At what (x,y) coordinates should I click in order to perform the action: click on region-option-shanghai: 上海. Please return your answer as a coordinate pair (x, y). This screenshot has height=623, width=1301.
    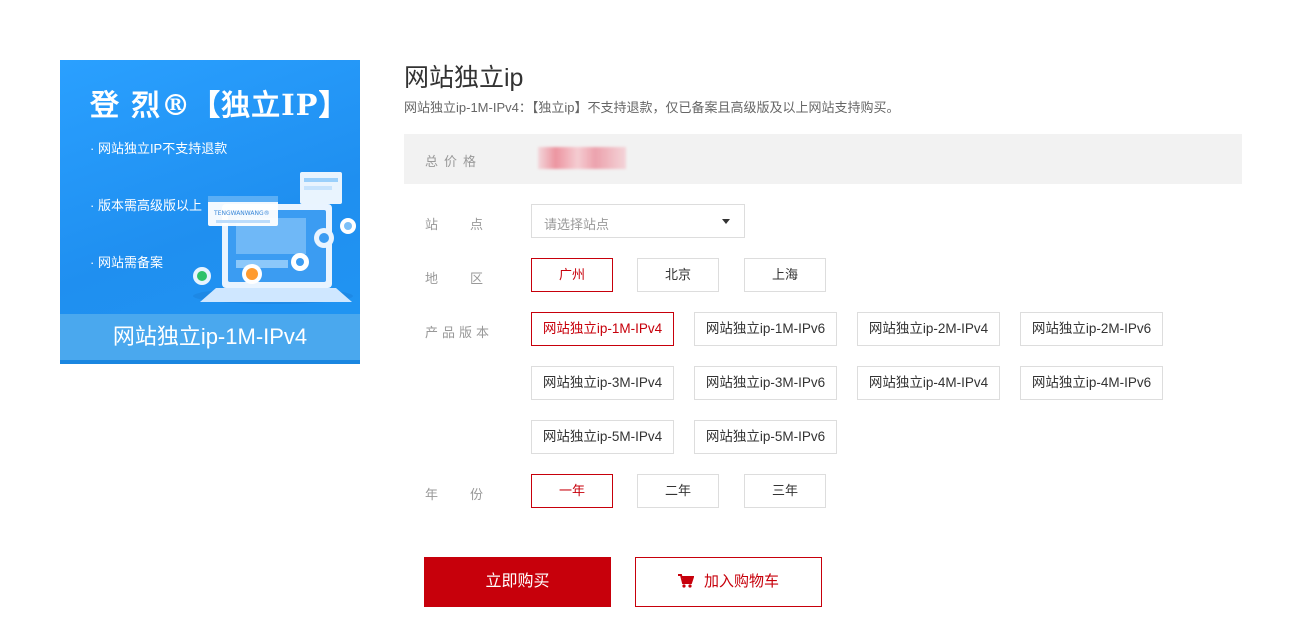
    Looking at the image, I should click on (785, 275).